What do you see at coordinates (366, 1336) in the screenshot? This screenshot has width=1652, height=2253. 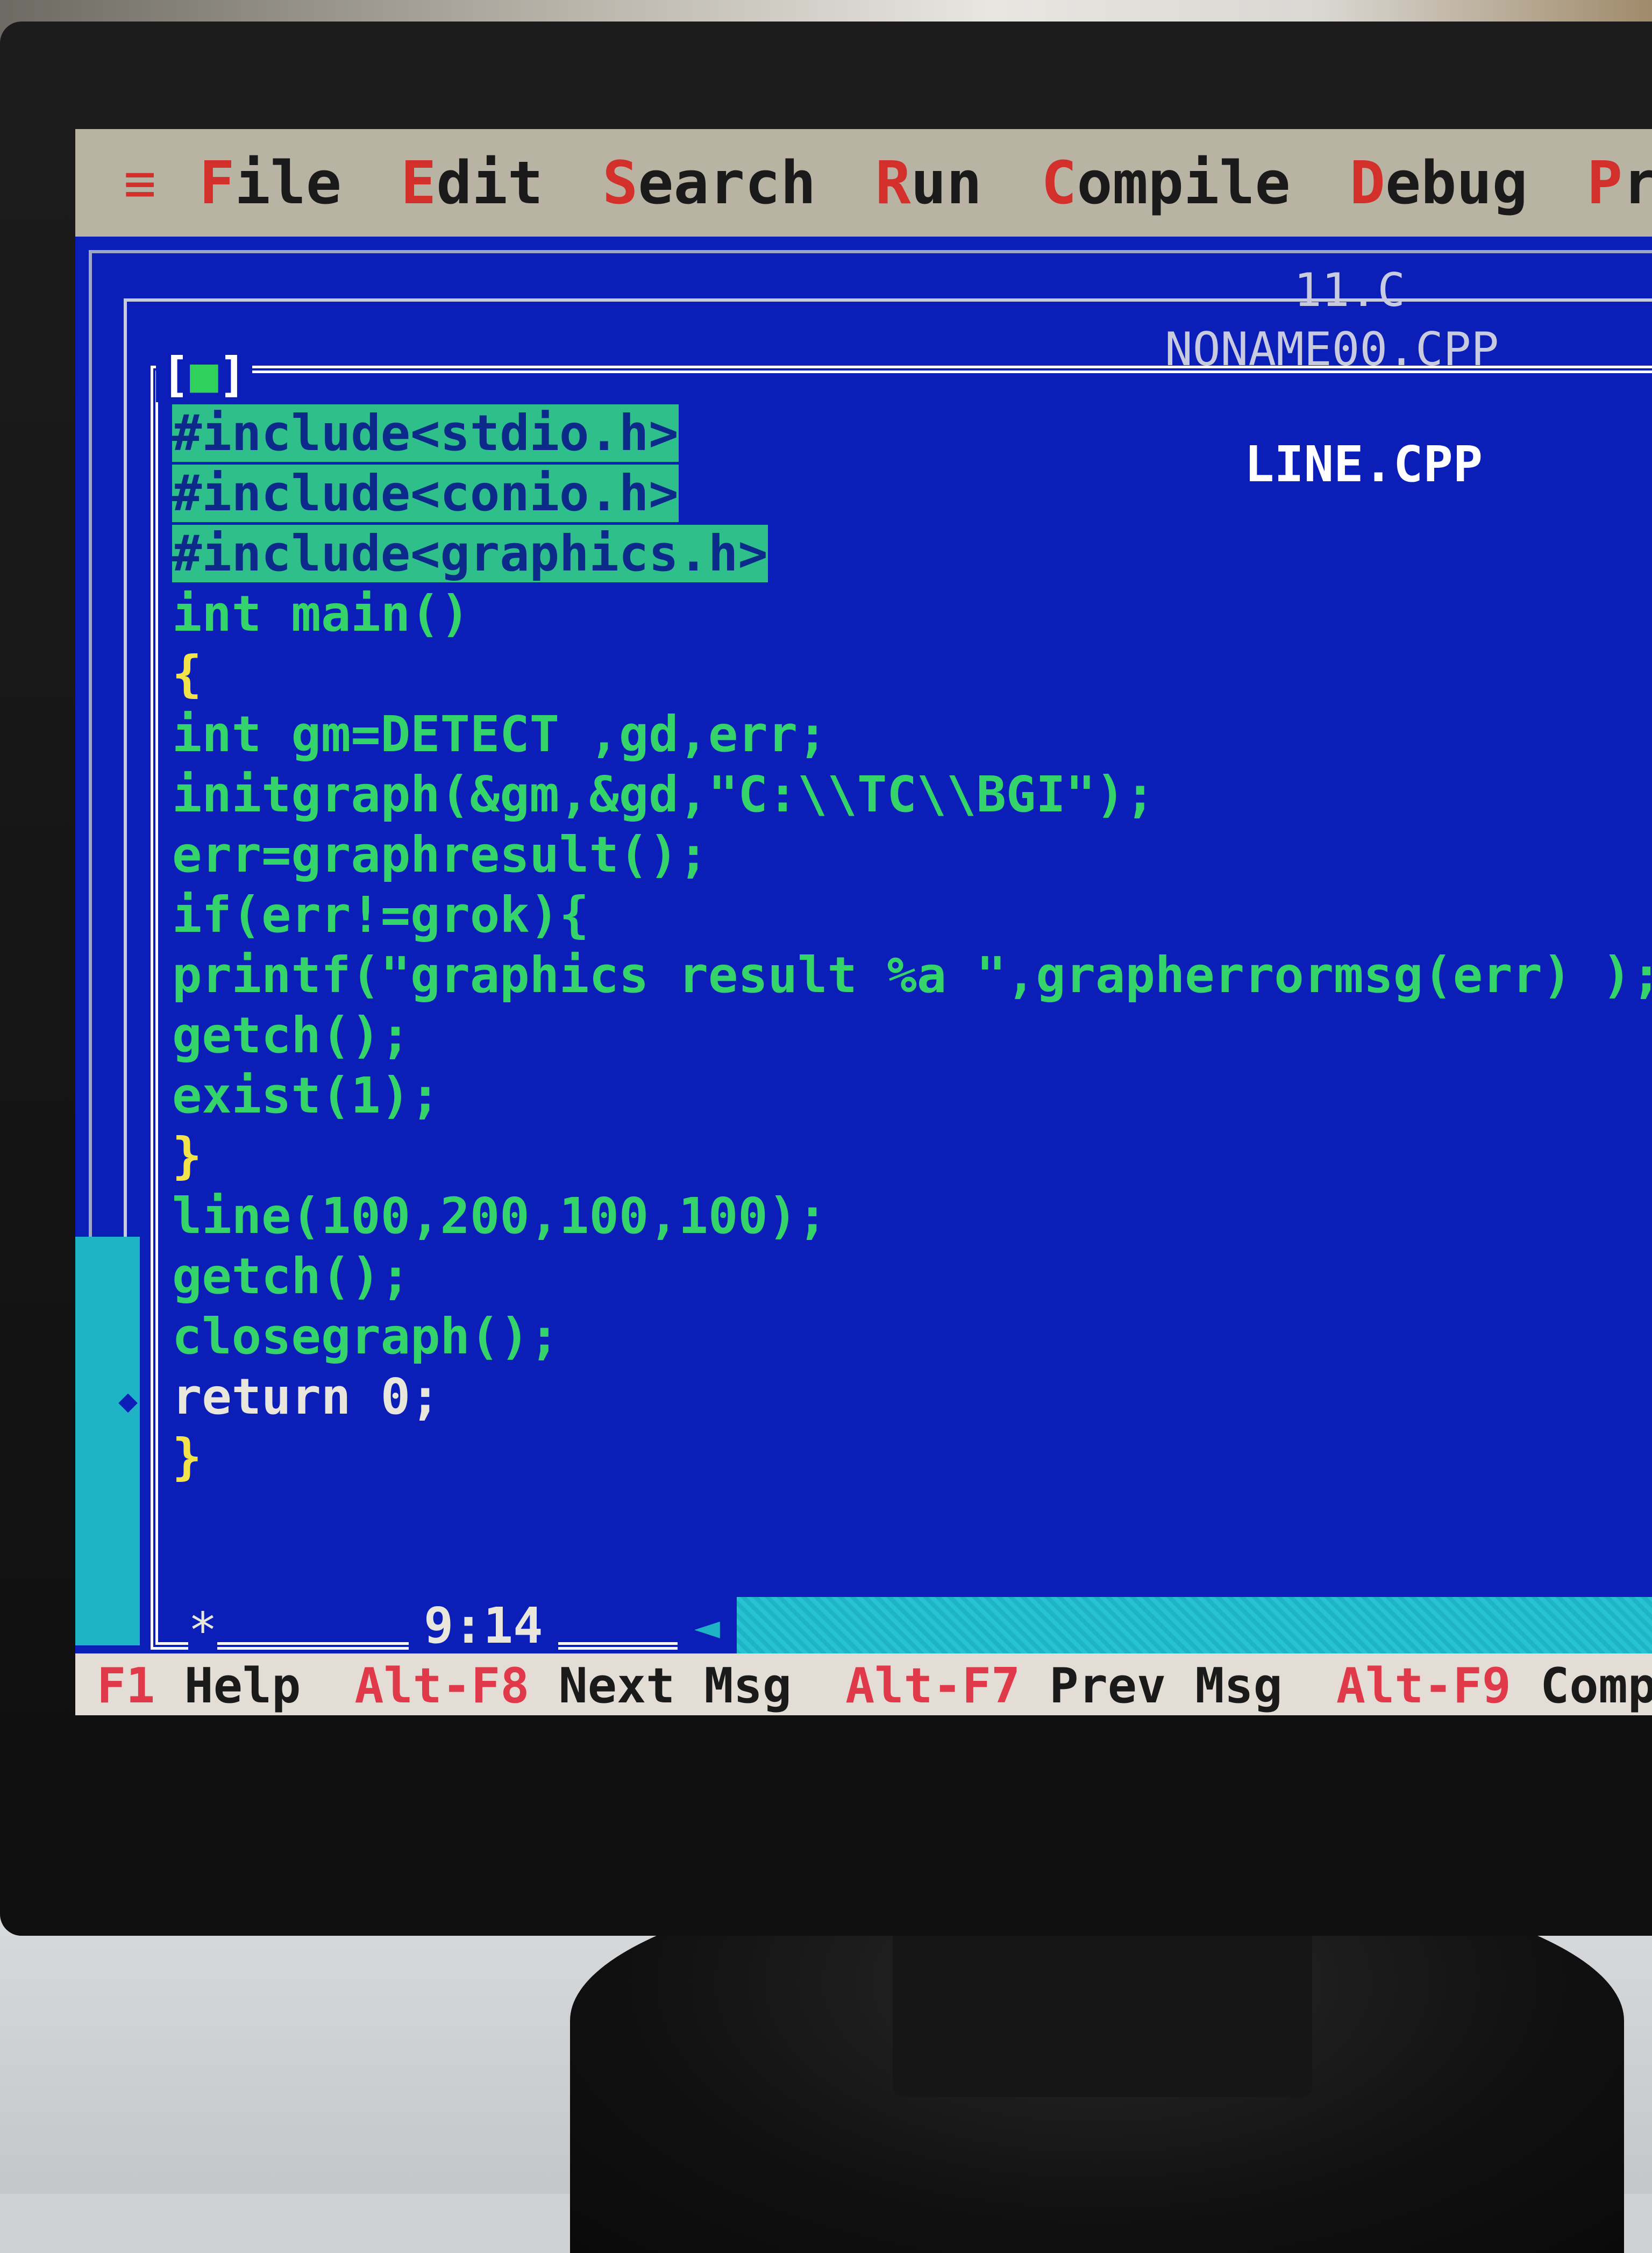 I see `code-line: closegraph();` at bounding box center [366, 1336].